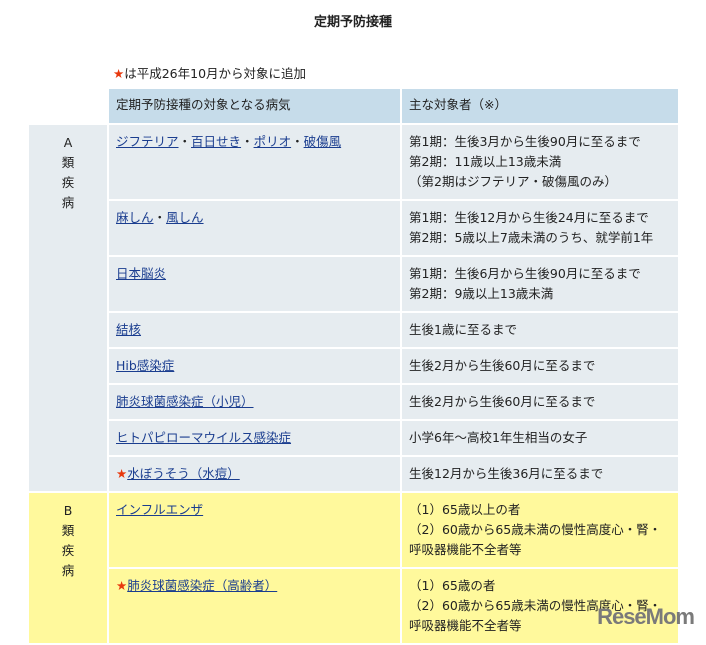  I want to click on table-row: 日本脳炎 第1期：生後6月から生後90月に至るまで 第2期：9歳以上13歳未満, so click(353, 284).